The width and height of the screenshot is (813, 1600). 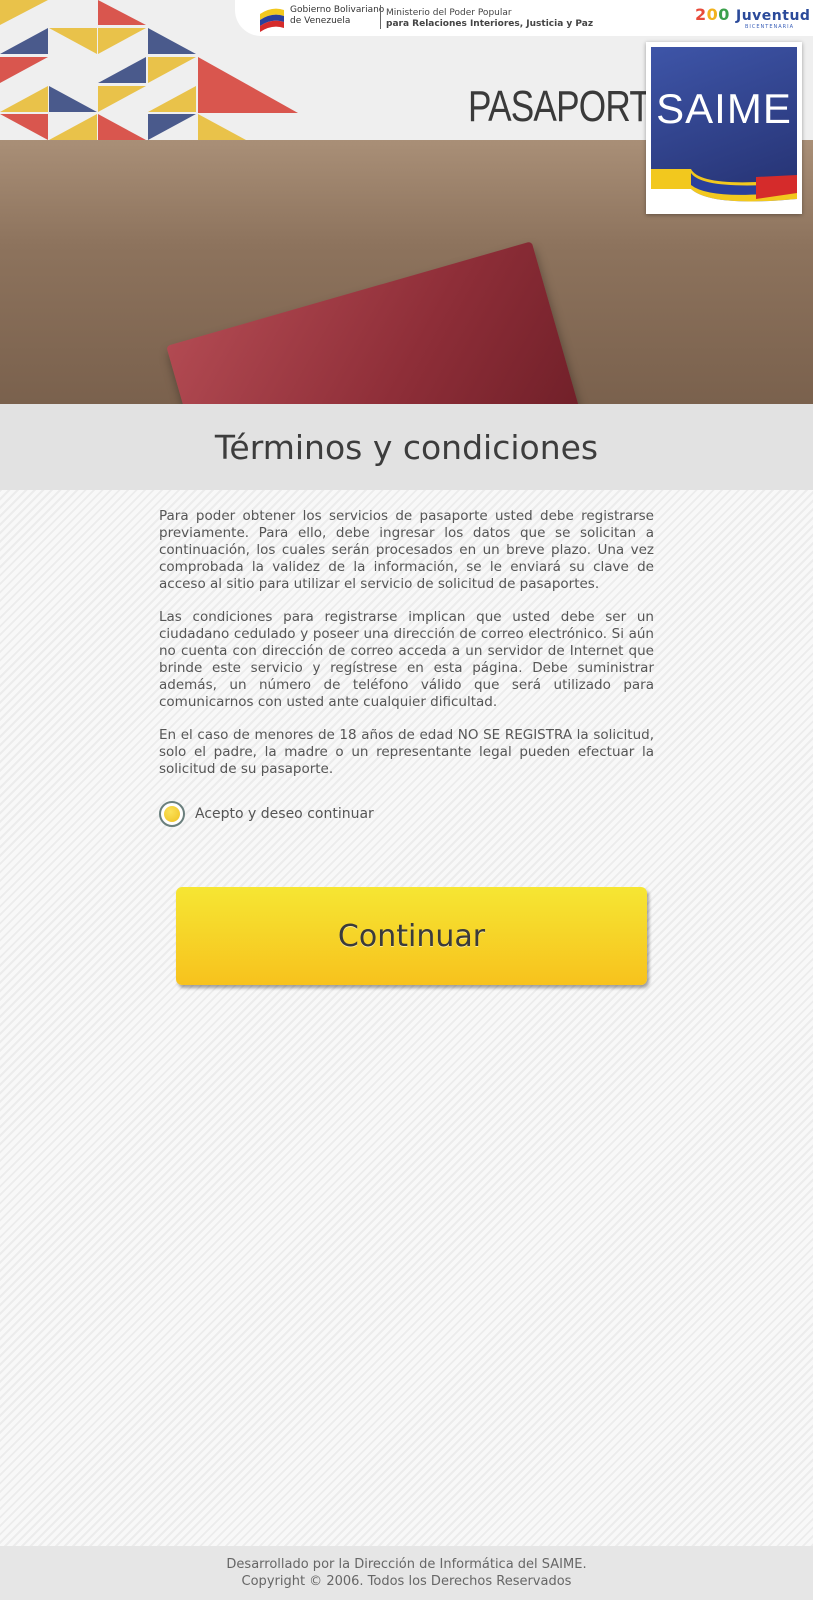 I want to click on radio-selected-dot, so click(x=172, y=814).